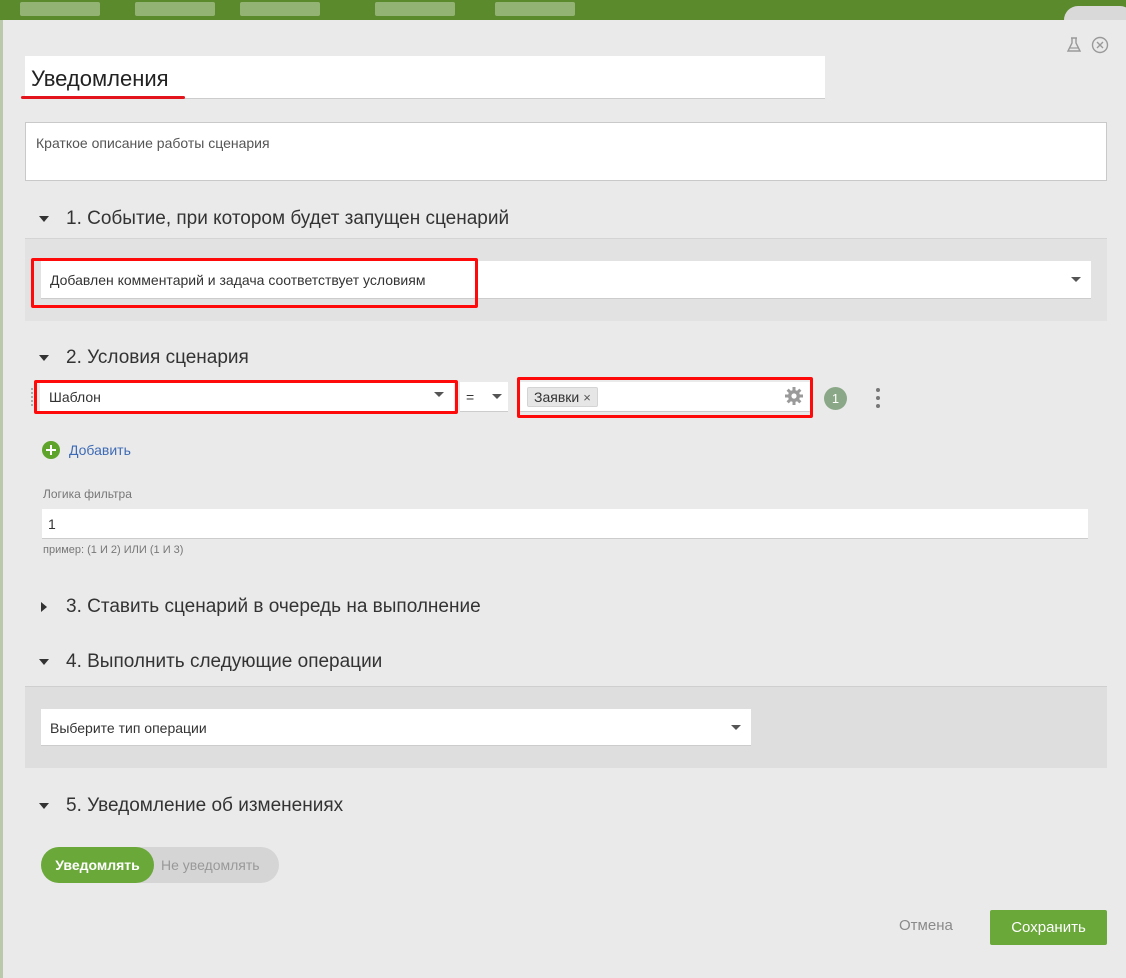 The width and height of the screenshot is (1126, 978). Describe the element at coordinates (1048, 927) in the screenshot. I see `save-button: Сохранить` at that location.